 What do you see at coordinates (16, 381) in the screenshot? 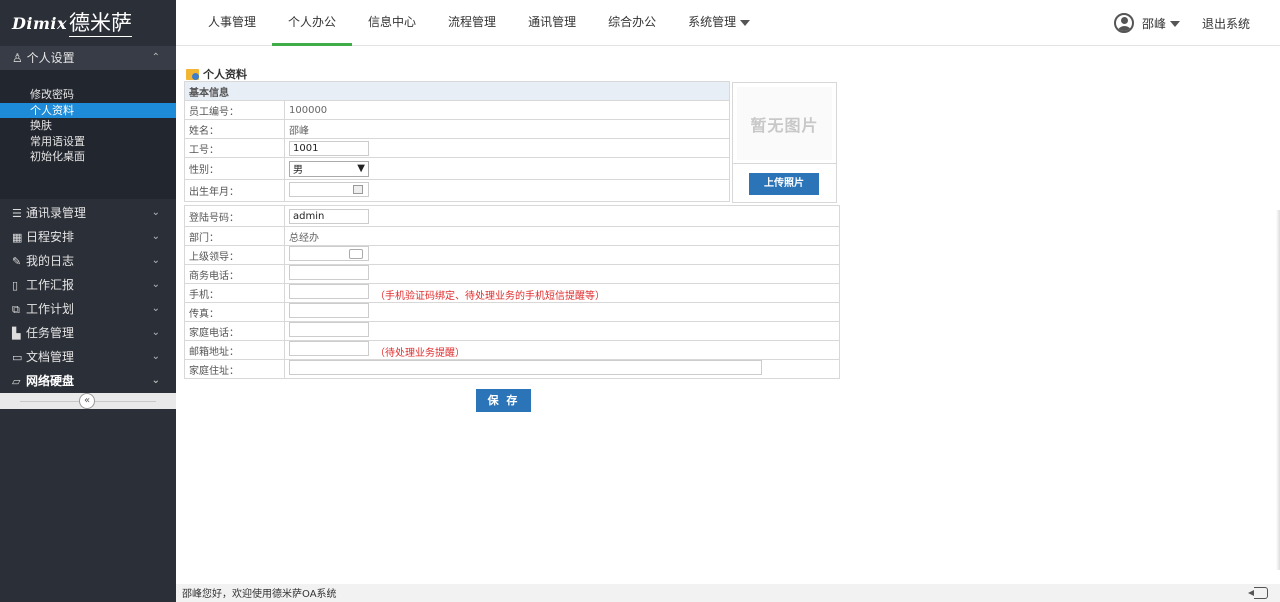
I see `folder-open-icon: ▱` at bounding box center [16, 381].